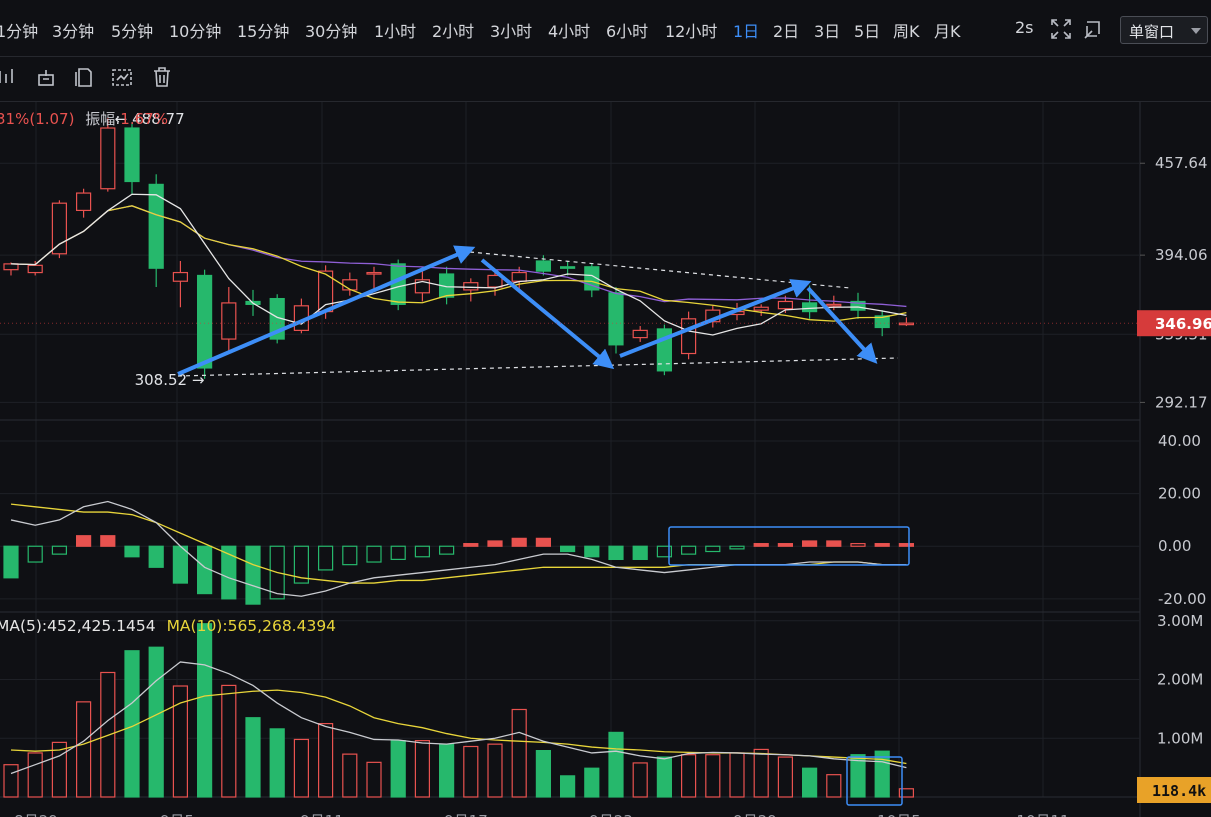 The image size is (1211, 817). What do you see at coordinates (1180, 738) in the screenshot?
I see `volume-axis-label-2: 1.00M` at bounding box center [1180, 738].